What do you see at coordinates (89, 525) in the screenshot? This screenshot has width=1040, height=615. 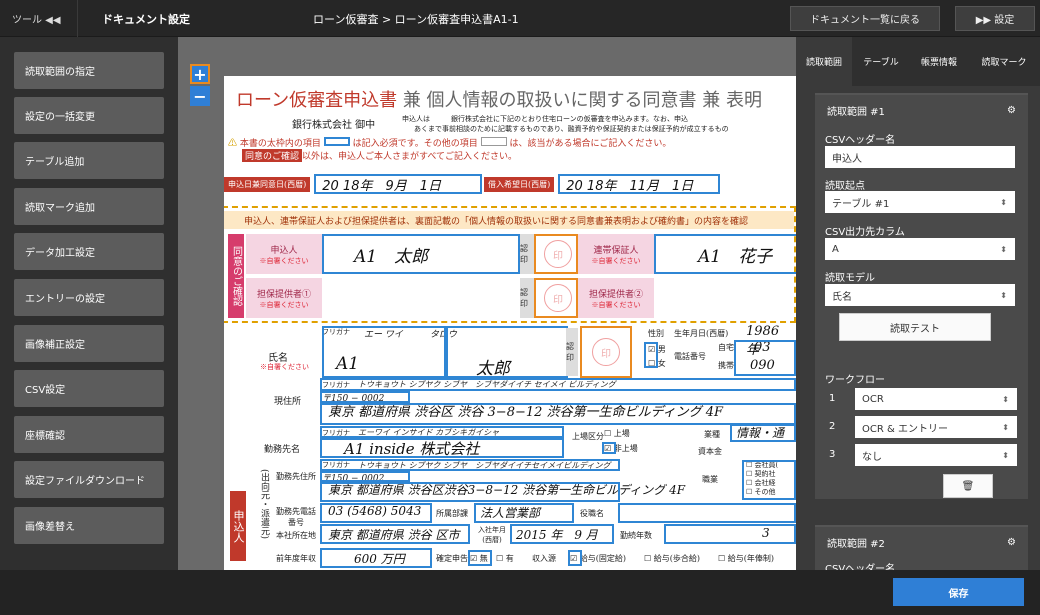 I see `nav-item-replace-image: 画像差替え` at bounding box center [89, 525].